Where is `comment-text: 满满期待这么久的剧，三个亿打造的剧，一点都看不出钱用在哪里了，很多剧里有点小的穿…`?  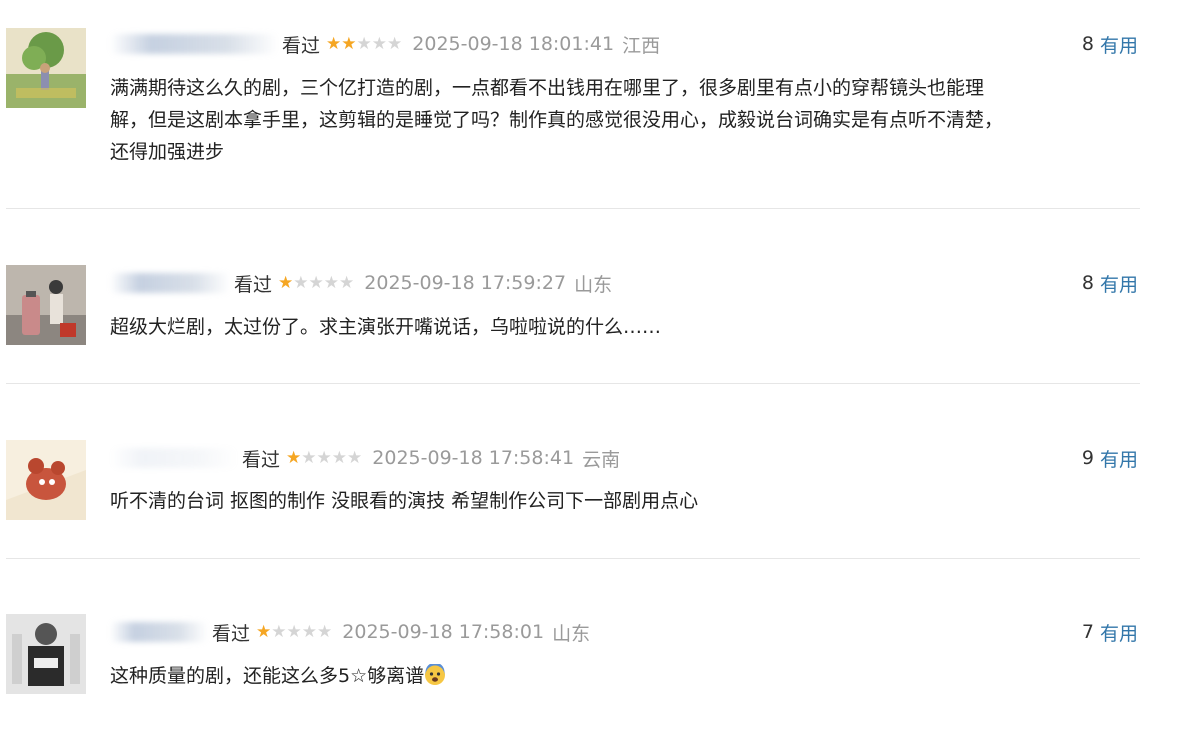
comment-text: 满满期待这么久的剧，三个亿打造的剧，一点都看不出钱用在哪里了，很多剧里有点小的穿… is located at coordinates (630, 120).